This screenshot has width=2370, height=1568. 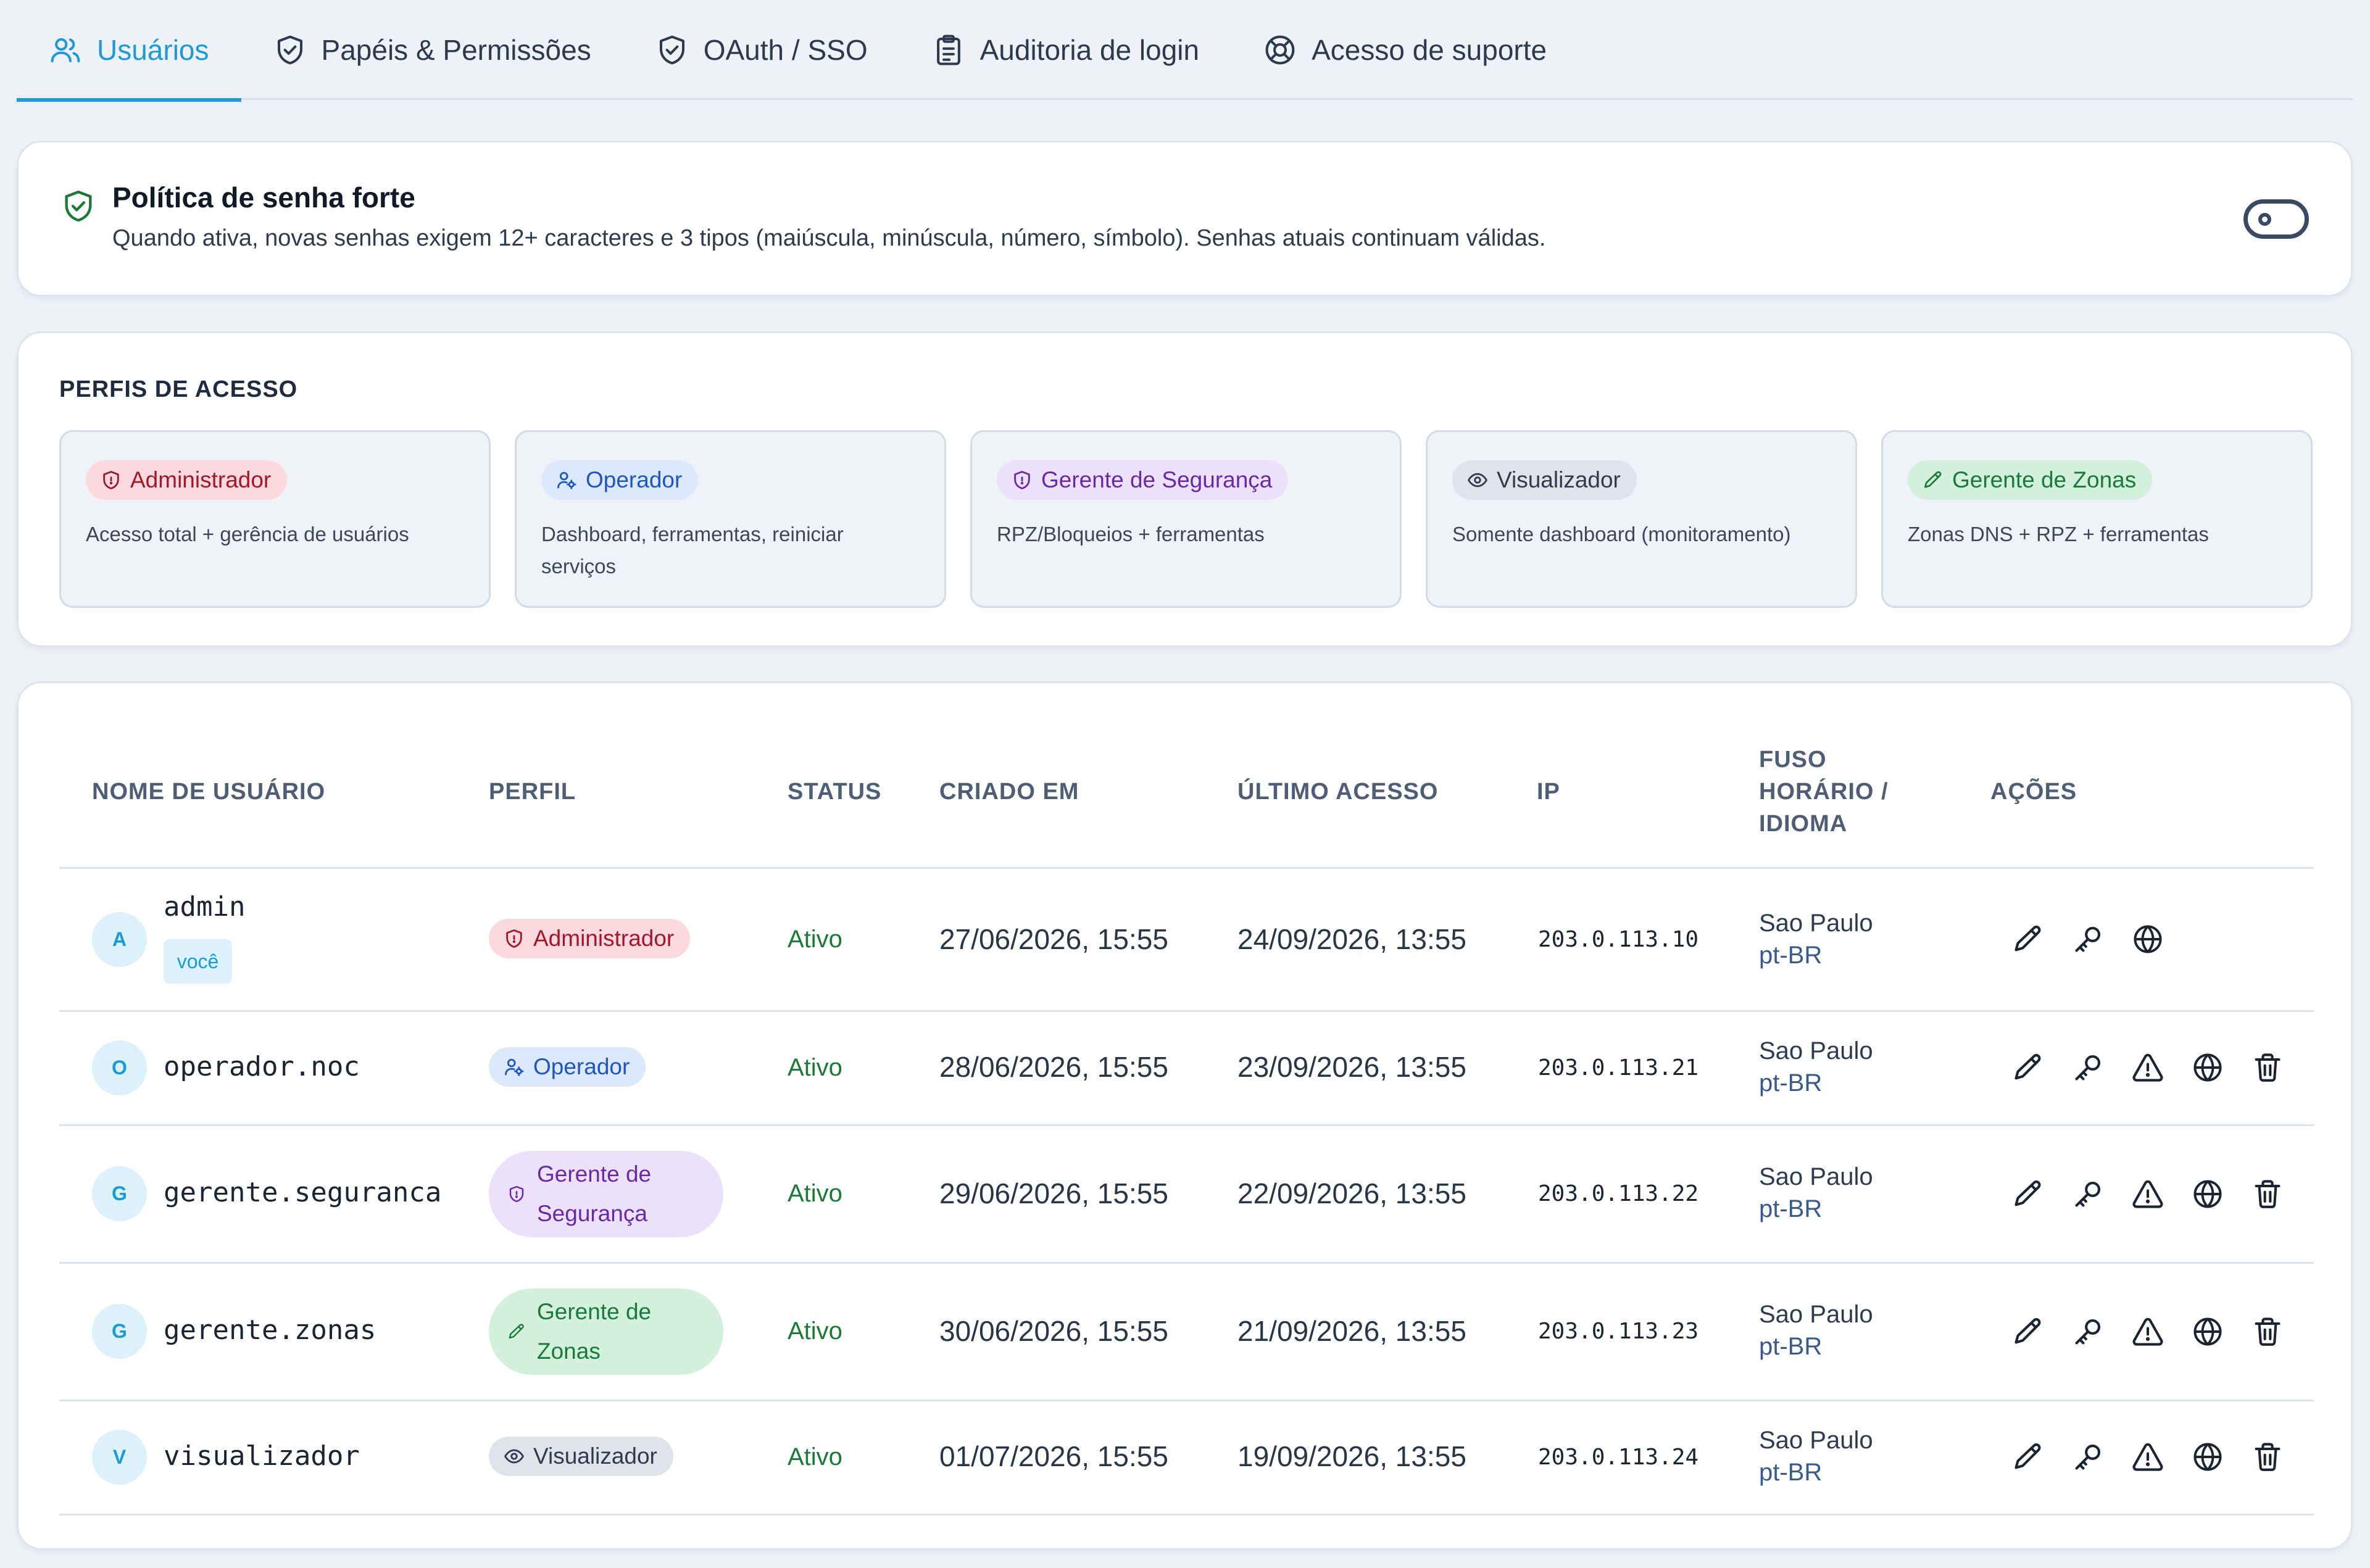 What do you see at coordinates (604, 938) in the screenshot?
I see `role-badge-label: Administrador` at bounding box center [604, 938].